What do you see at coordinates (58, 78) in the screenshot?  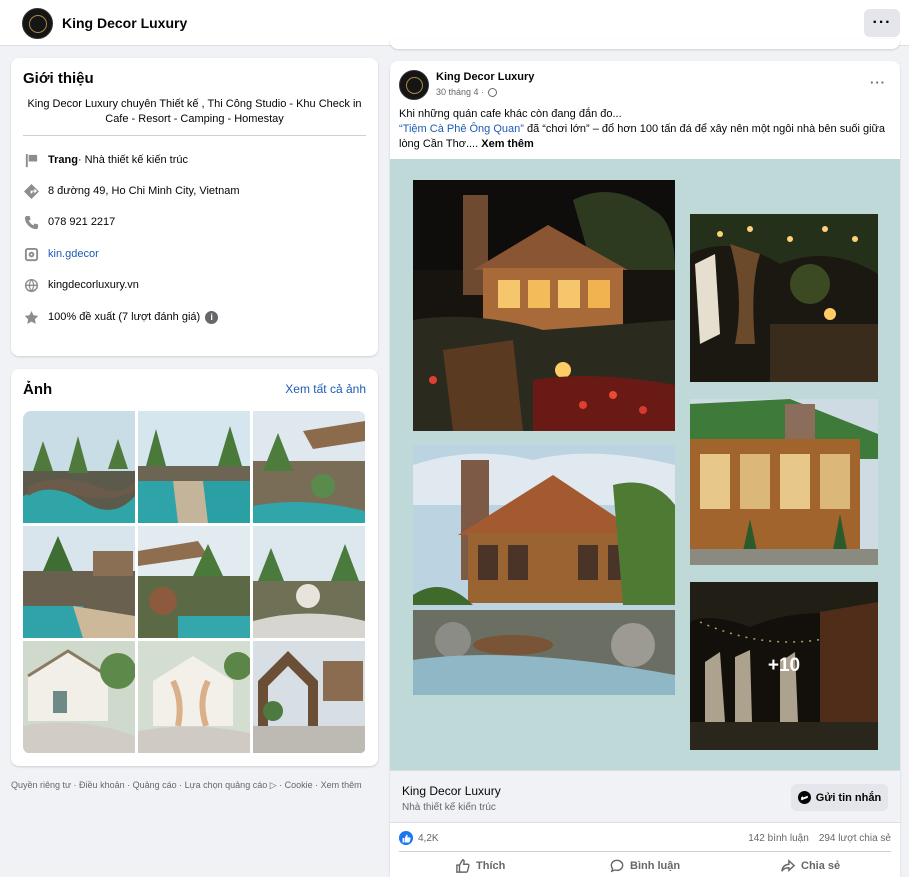 I see `intro-title: Giới thiệu` at bounding box center [58, 78].